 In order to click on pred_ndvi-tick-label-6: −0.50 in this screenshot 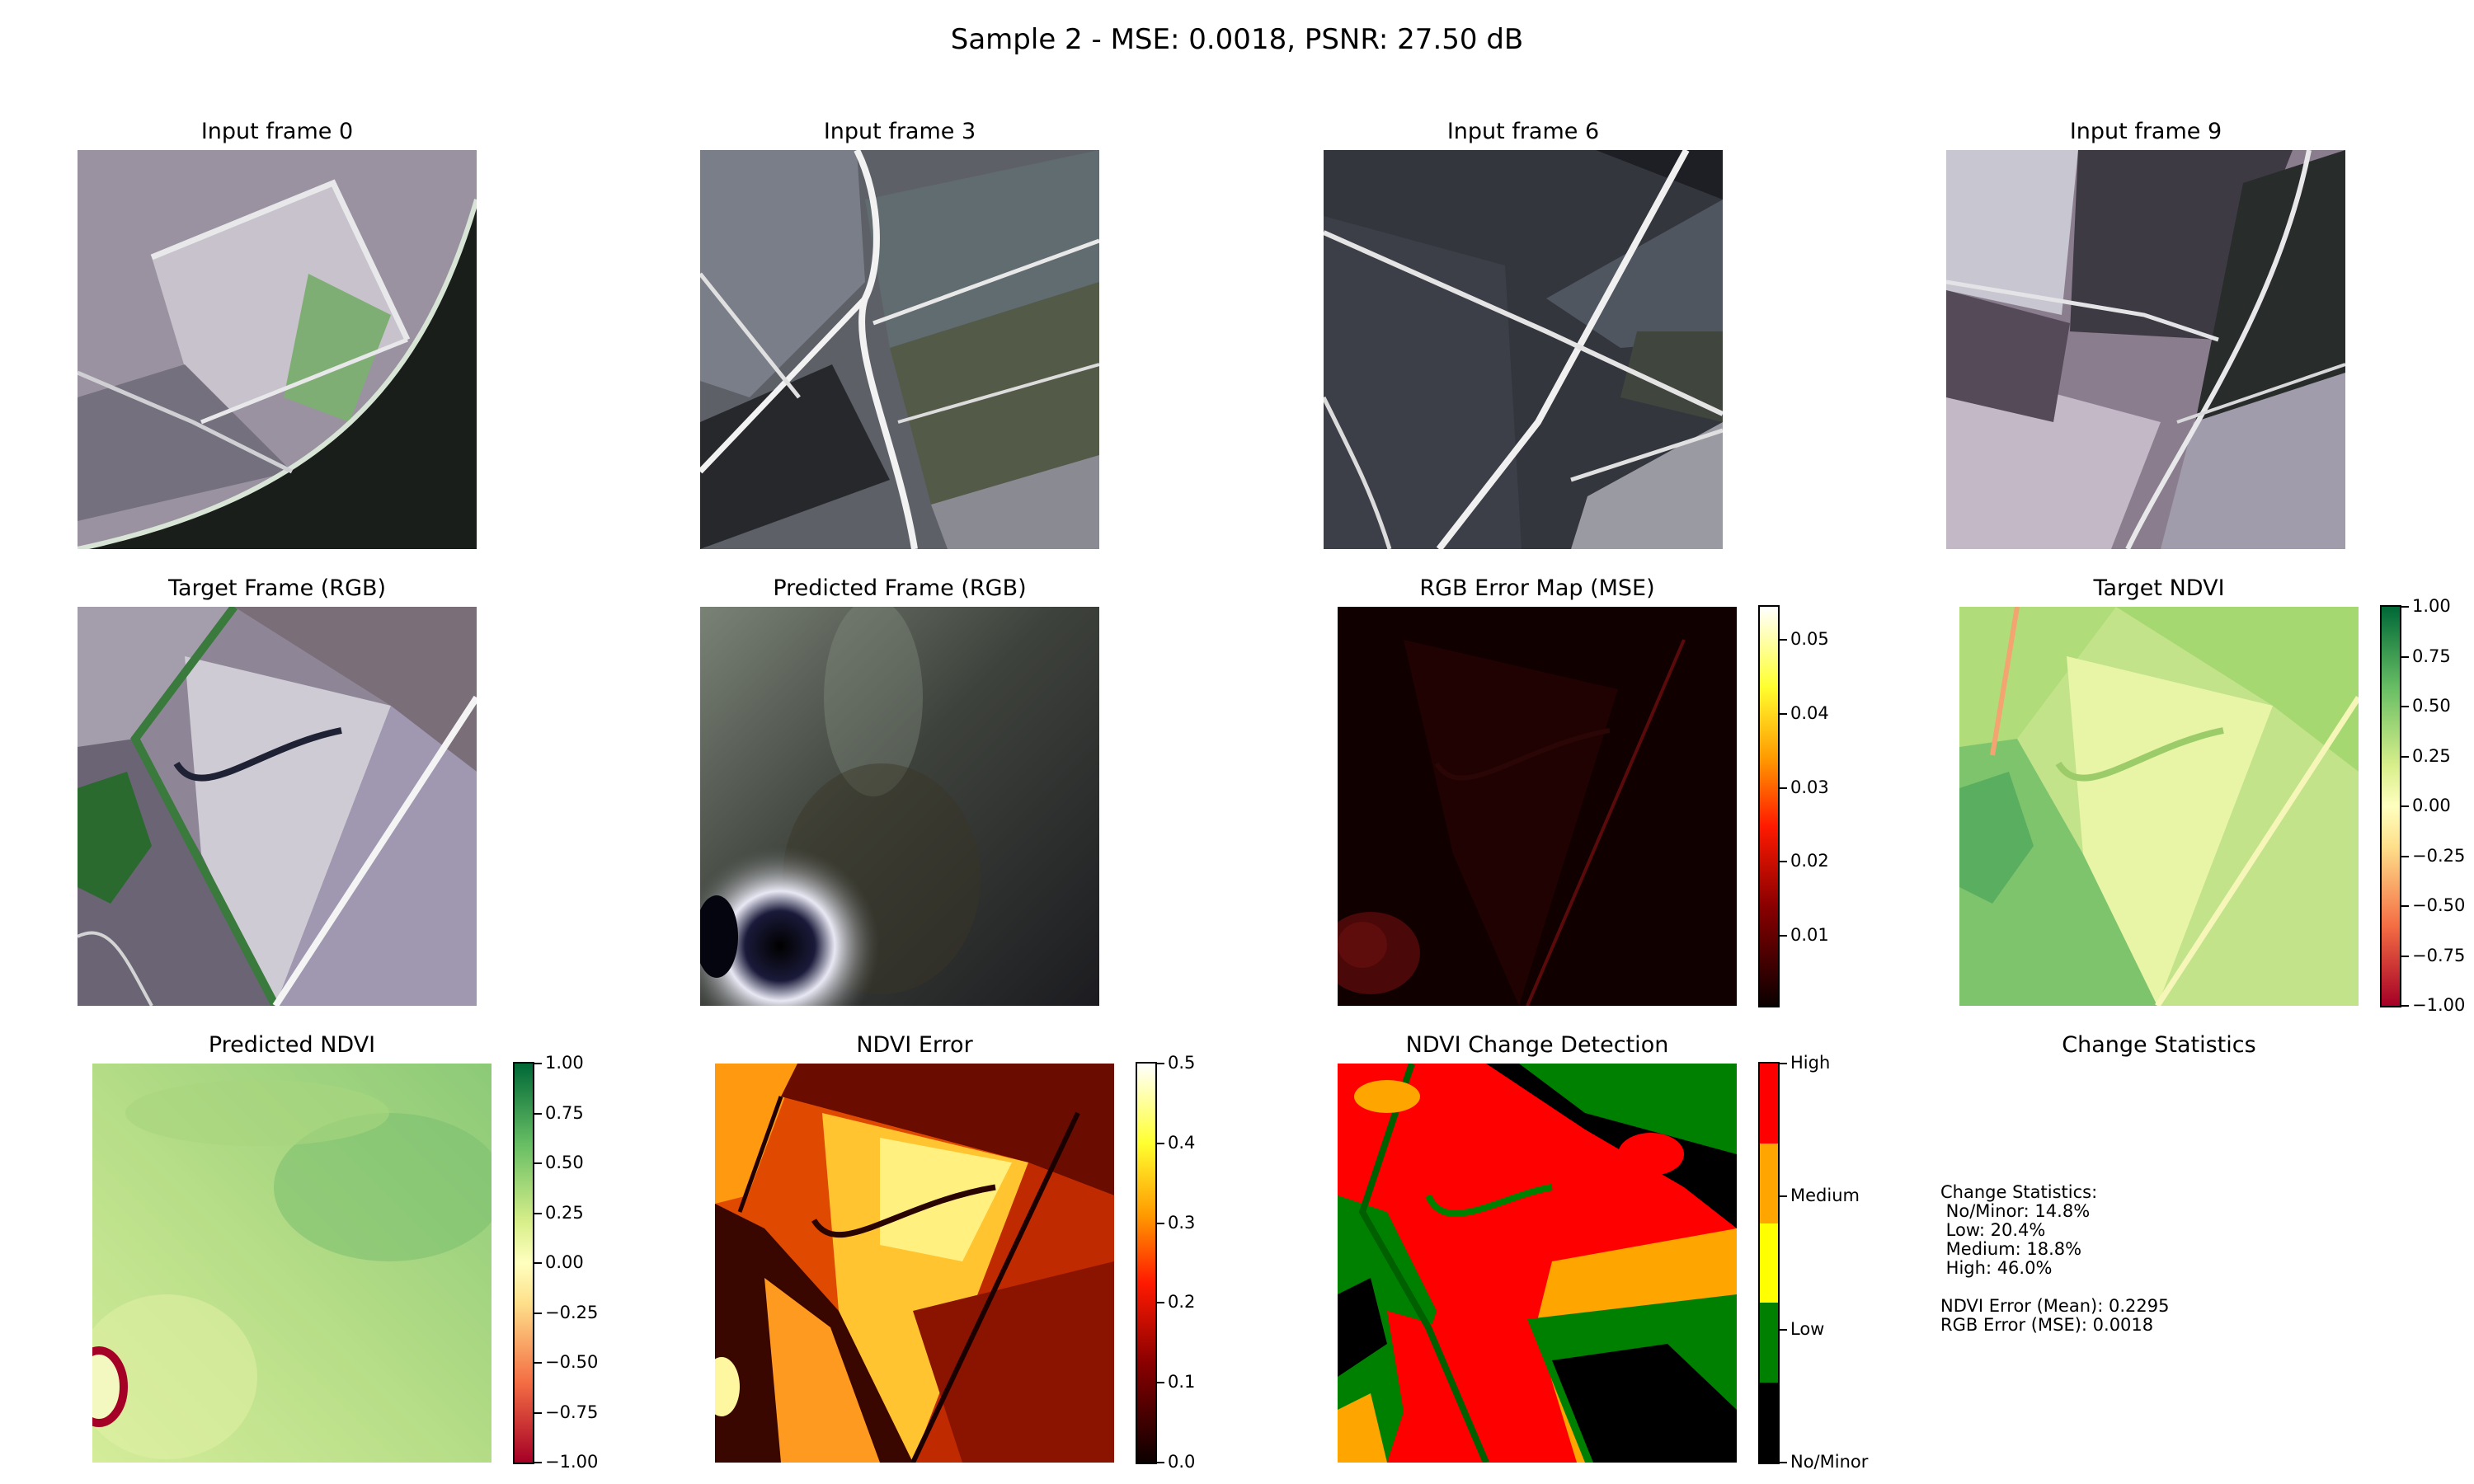, I will do `click(572, 1362)`.